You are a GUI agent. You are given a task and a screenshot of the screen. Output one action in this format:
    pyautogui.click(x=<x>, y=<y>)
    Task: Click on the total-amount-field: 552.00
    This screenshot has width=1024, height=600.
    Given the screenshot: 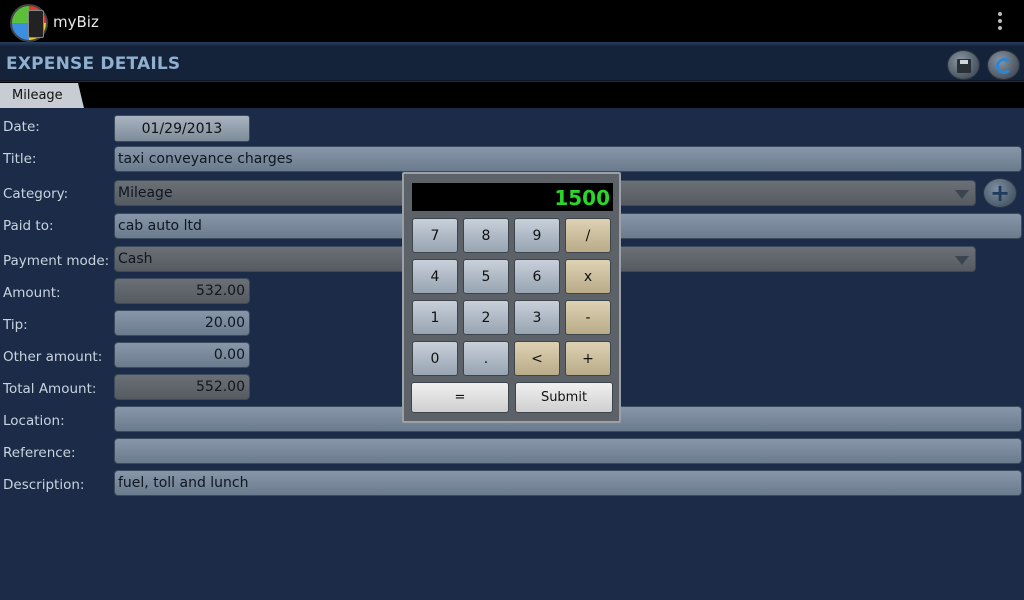 What is the action you would take?
    pyautogui.click(x=182, y=387)
    